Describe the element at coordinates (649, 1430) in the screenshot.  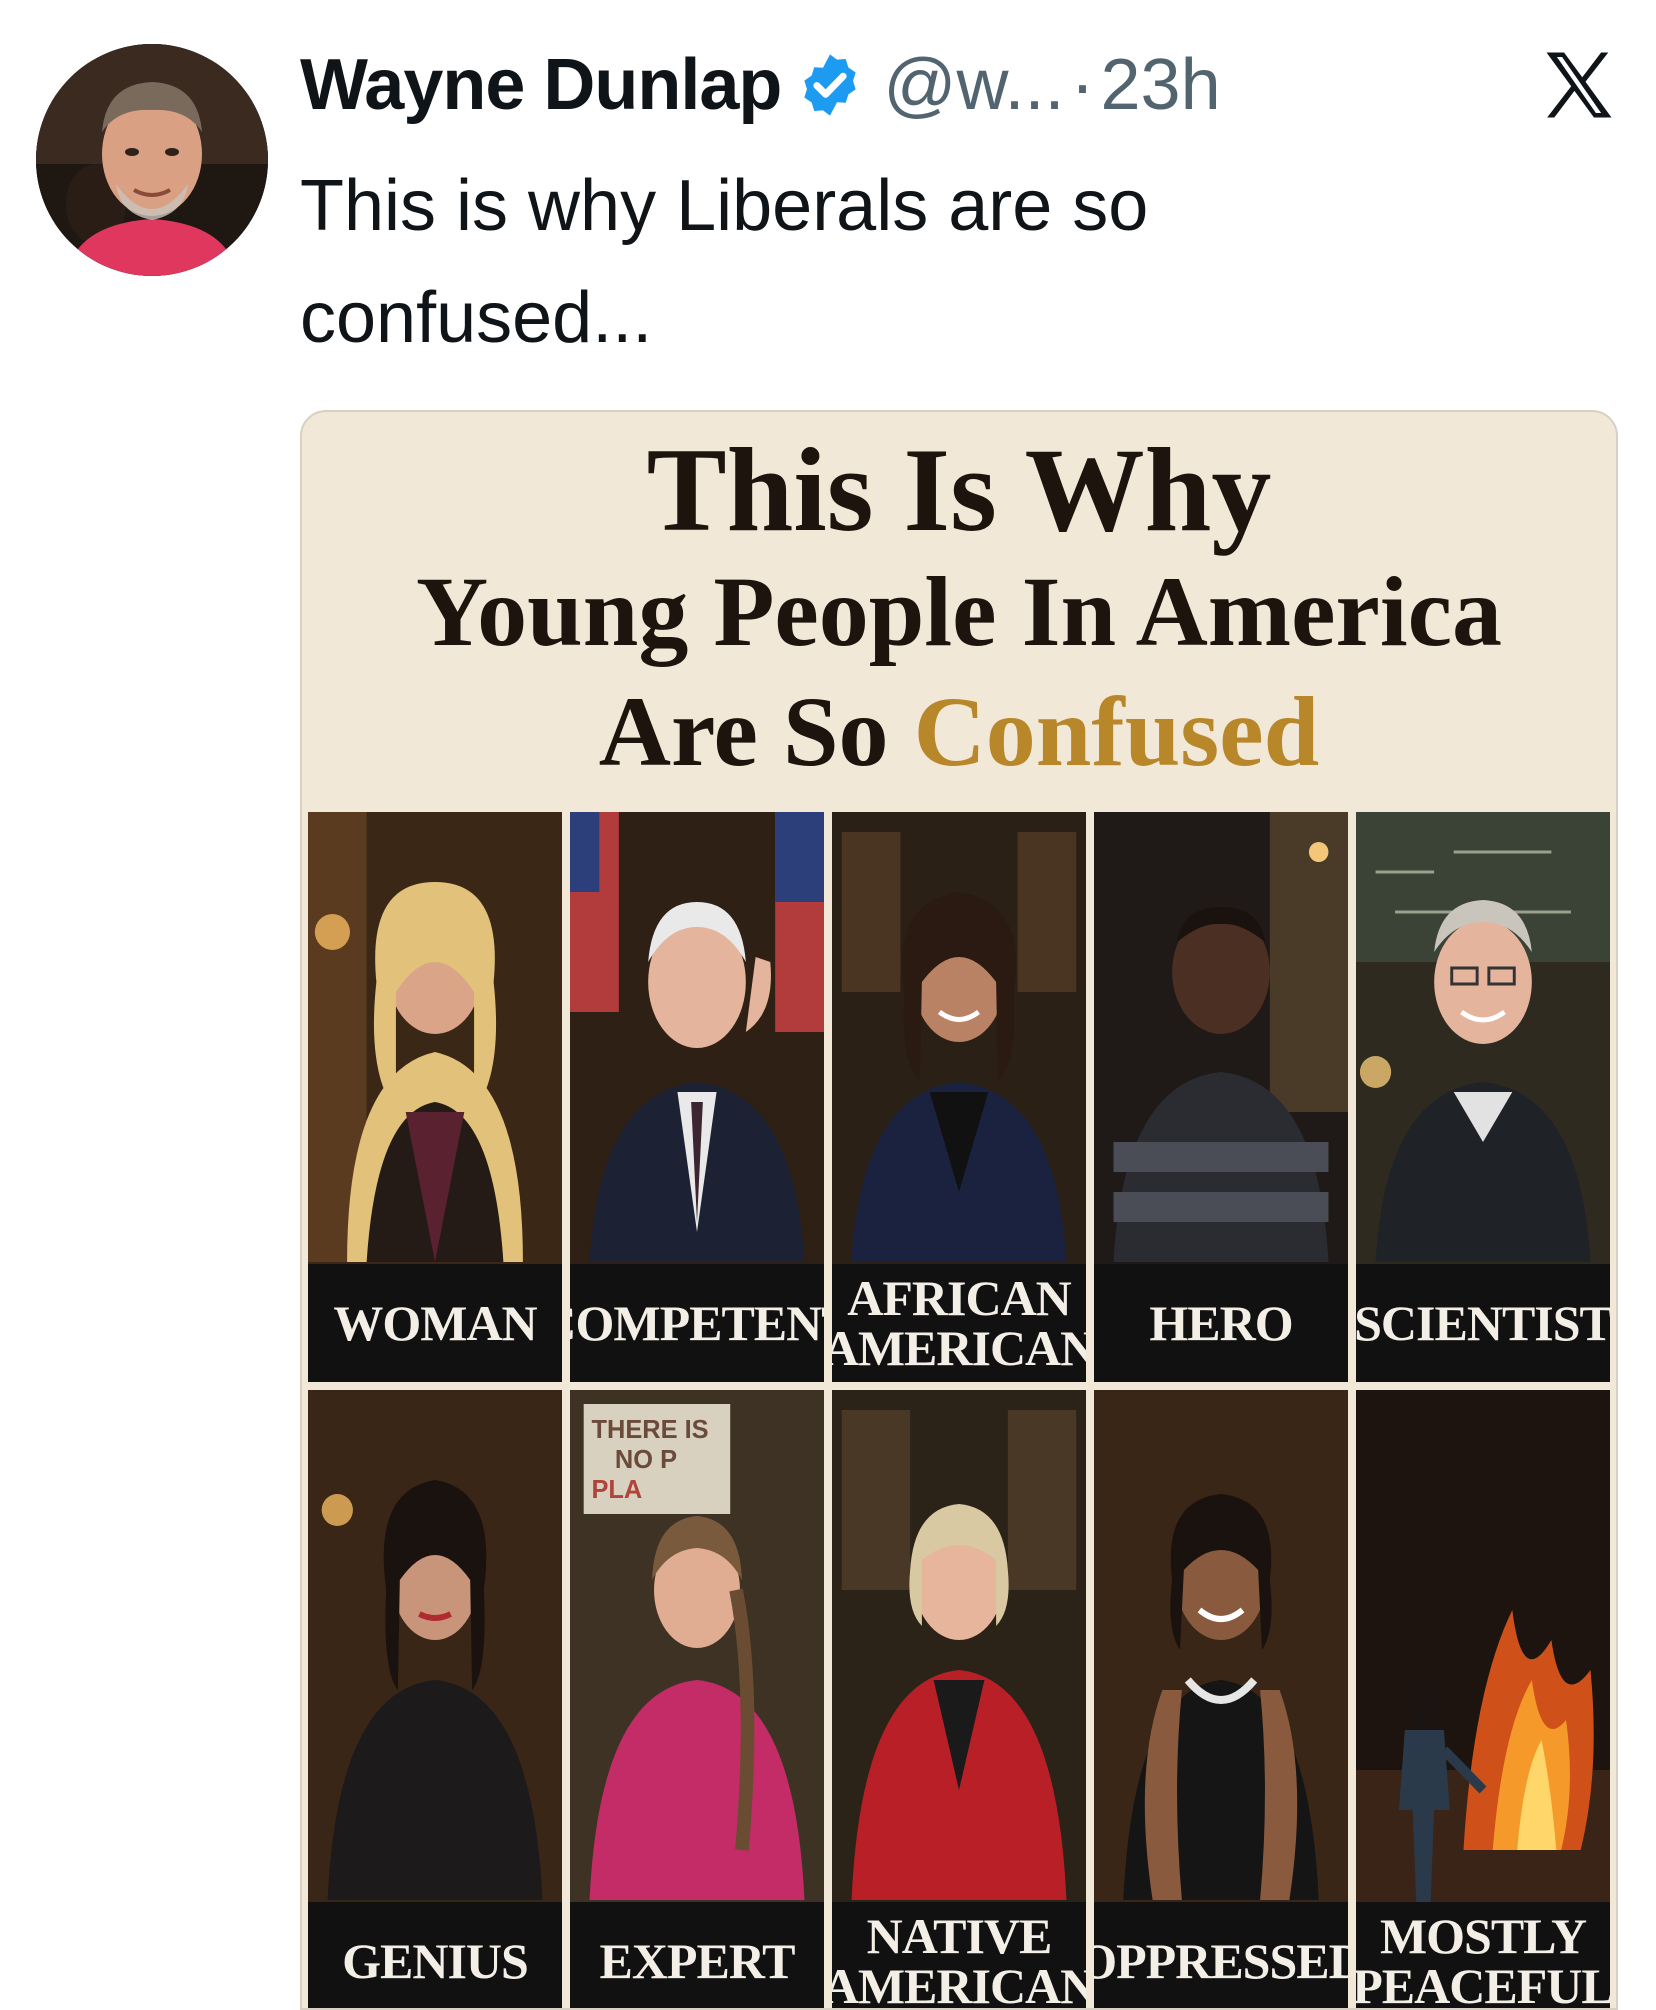
I see `protest-sign-text: THERE IS` at that location.